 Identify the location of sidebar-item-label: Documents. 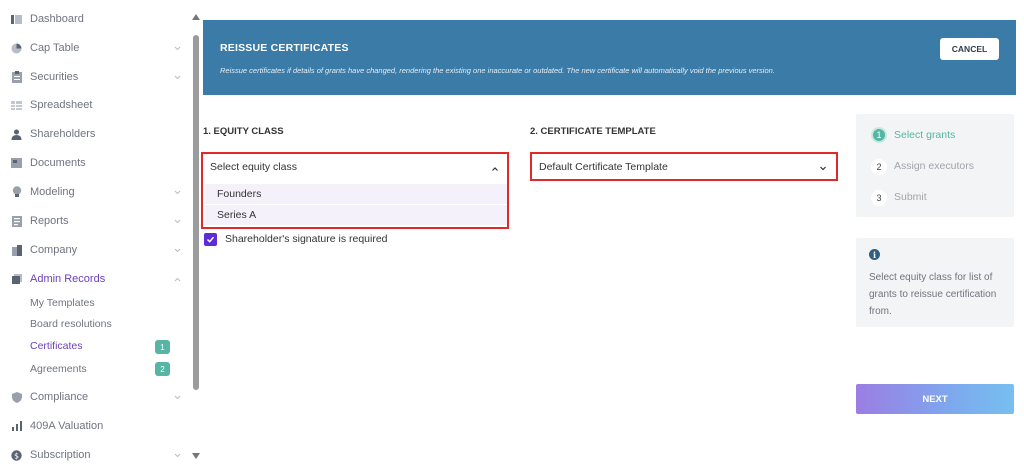
(58, 163).